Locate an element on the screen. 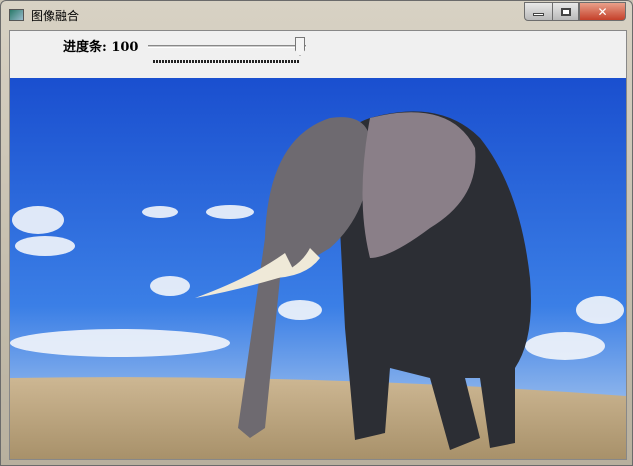 The image size is (633, 466). trackbar-thumb is located at coordinates (300, 46).